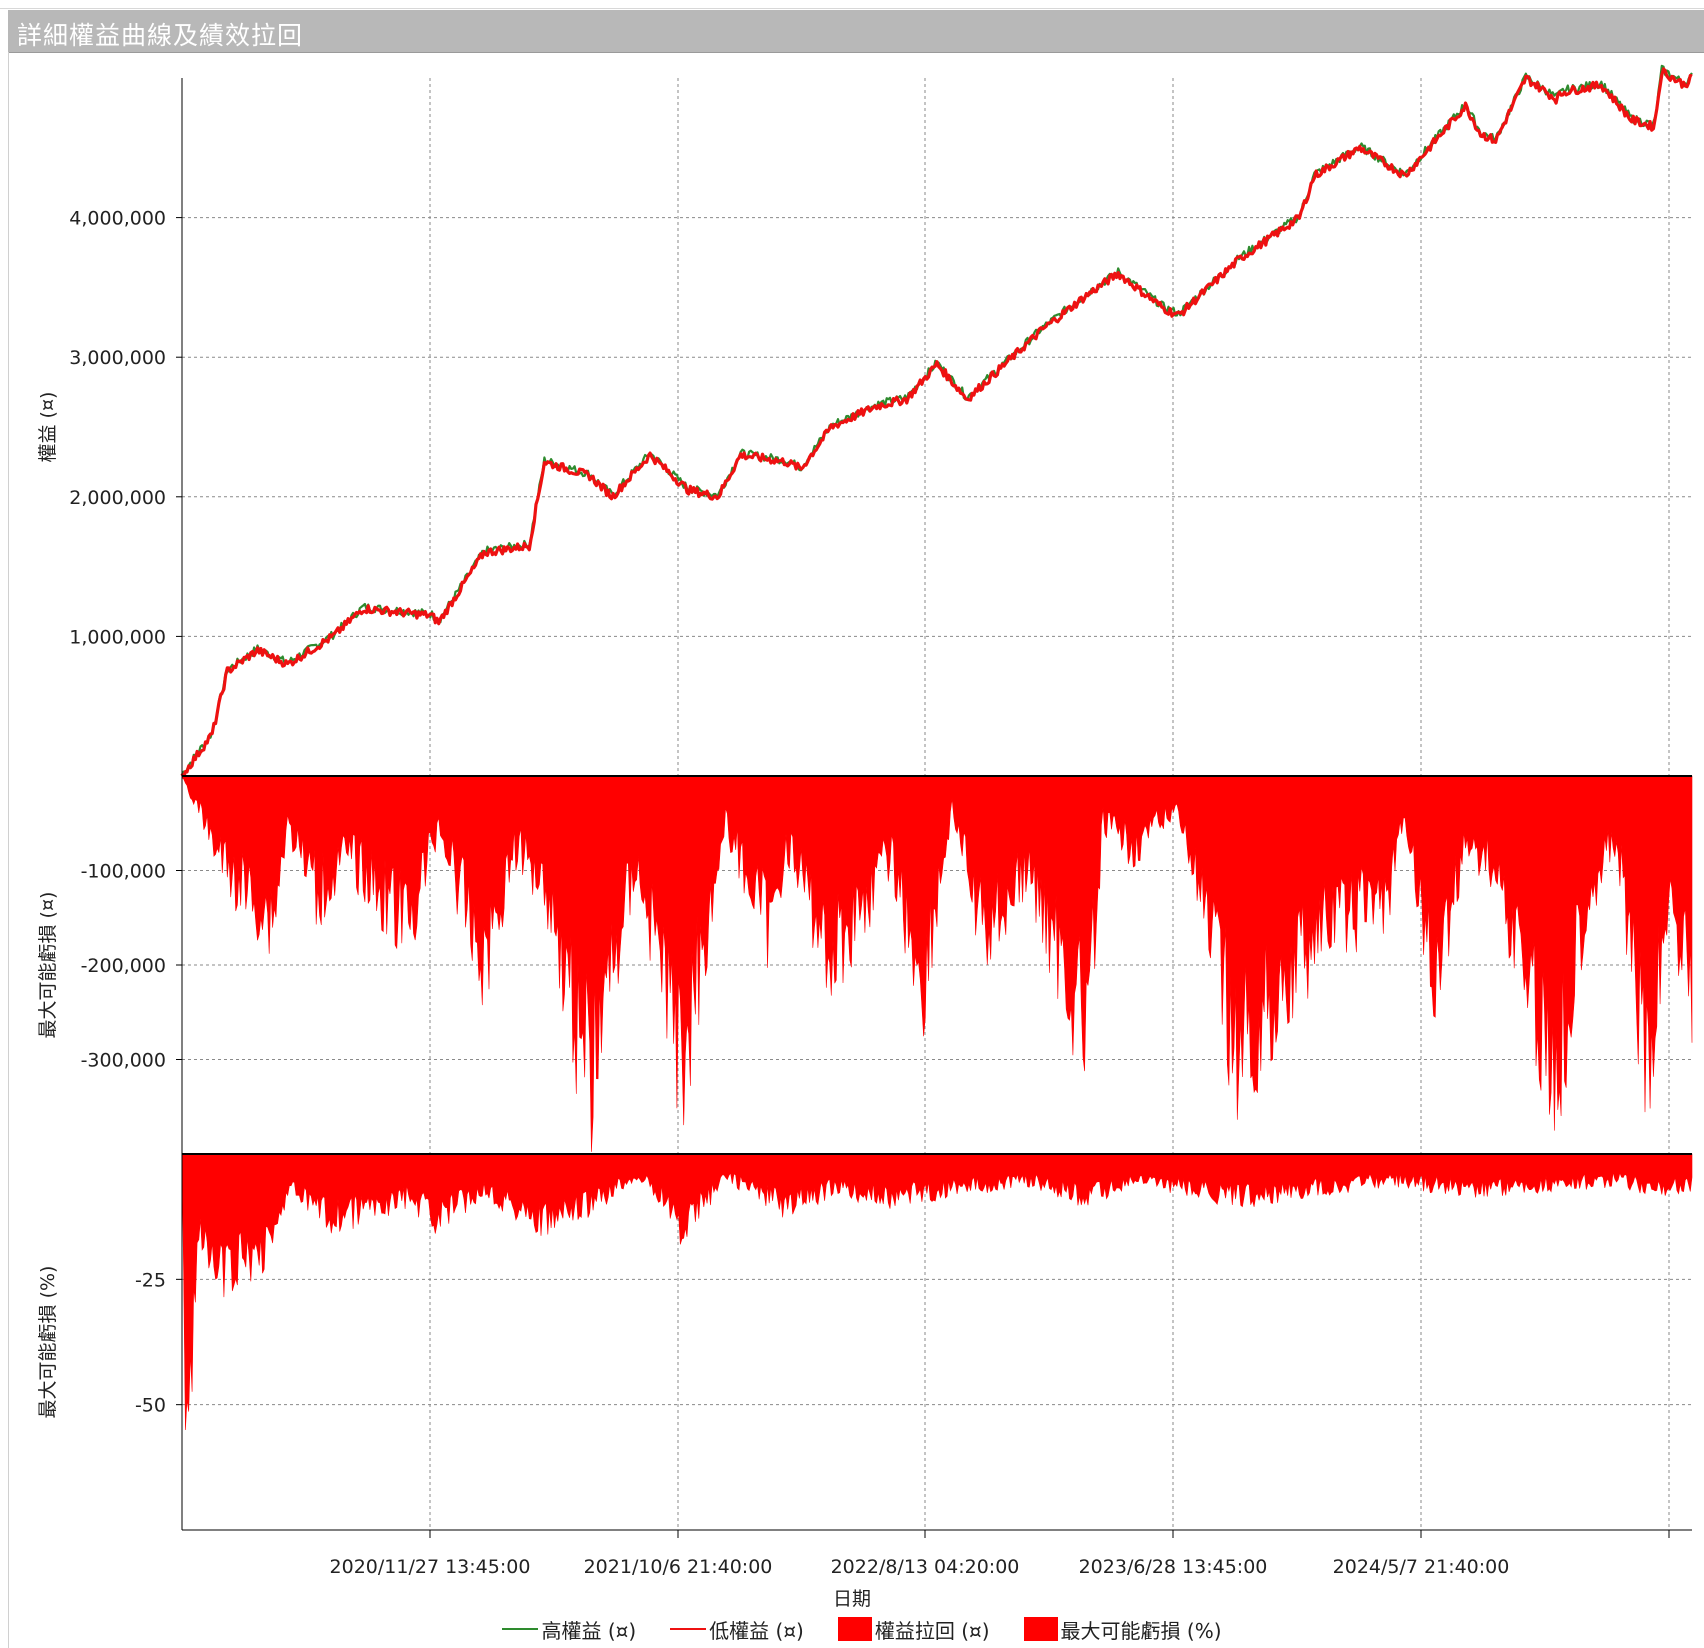 The width and height of the screenshot is (1704, 1648). What do you see at coordinates (589, 1630) in the screenshot?
I see `legend-label-high-equity: 高權益 (¤)` at bounding box center [589, 1630].